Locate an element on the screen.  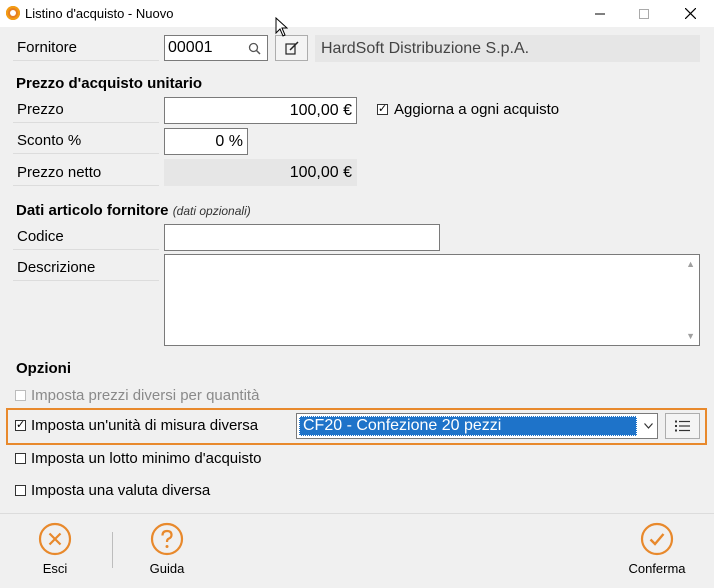
close-button is located at coordinates (690, 13).